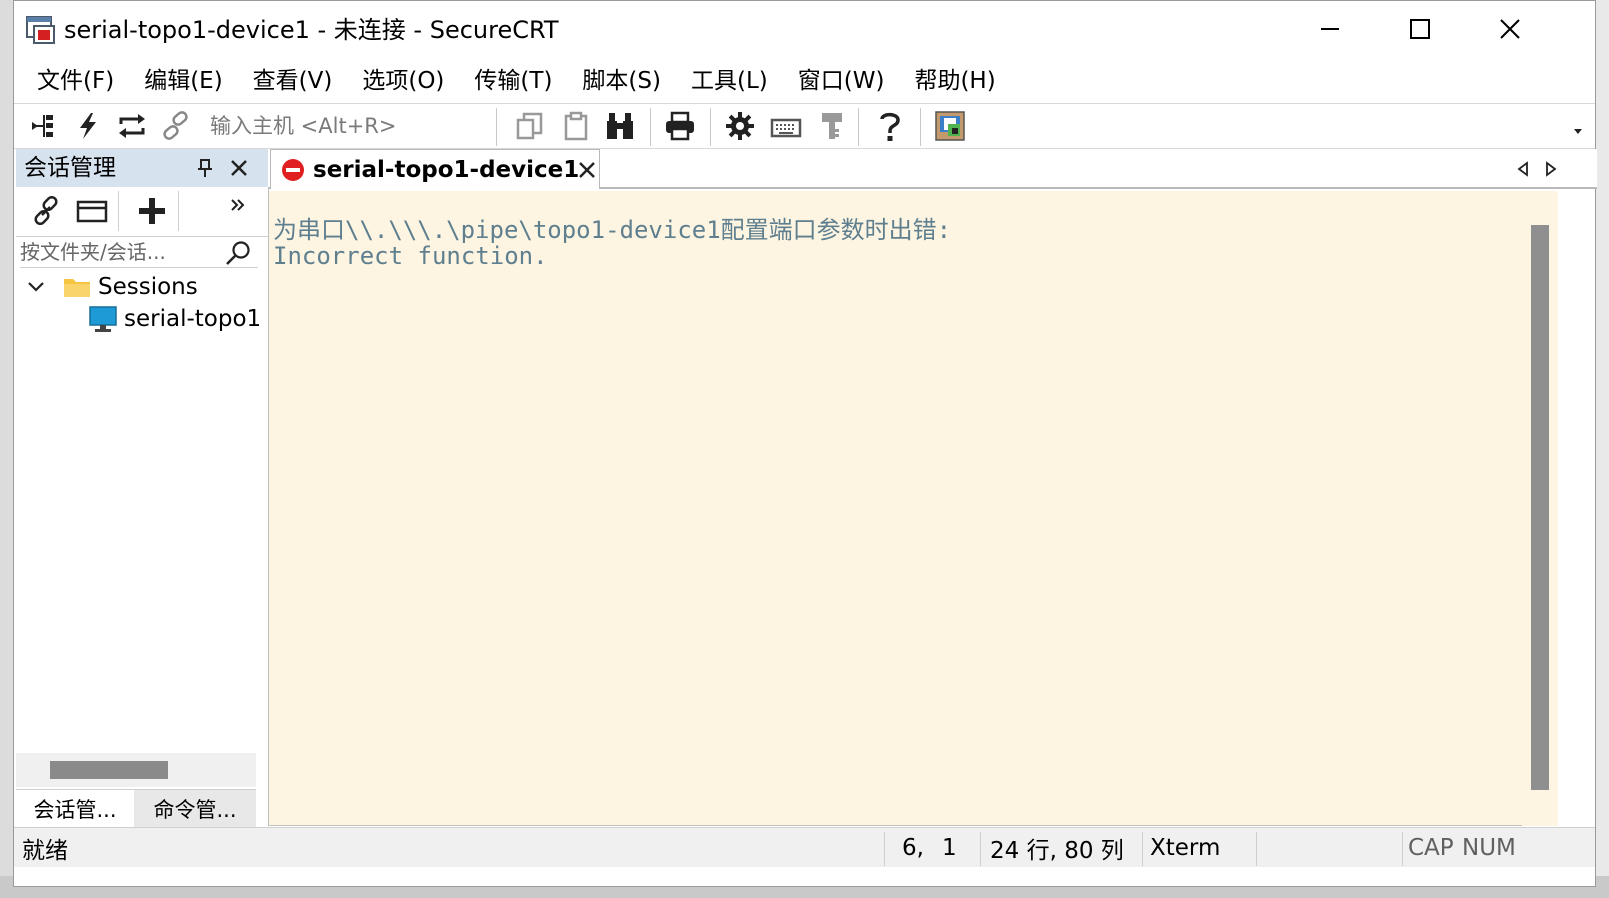  What do you see at coordinates (152, 211) in the screenshot?
I see `new-session-button` at bounding box center [152, 211].